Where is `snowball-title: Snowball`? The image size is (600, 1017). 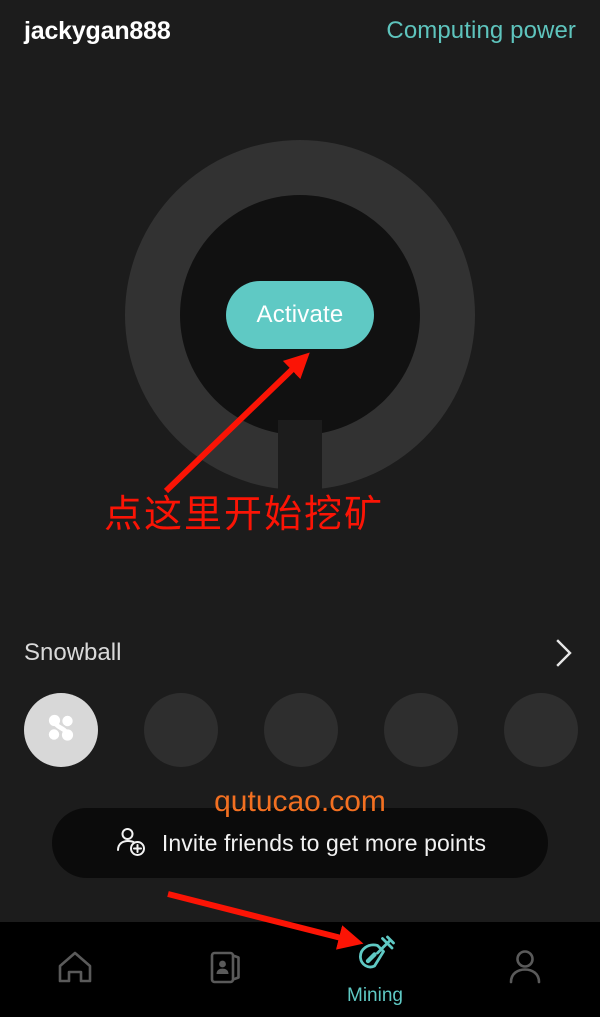 snowball-title: Snowball is located at coordinates (73, 652).